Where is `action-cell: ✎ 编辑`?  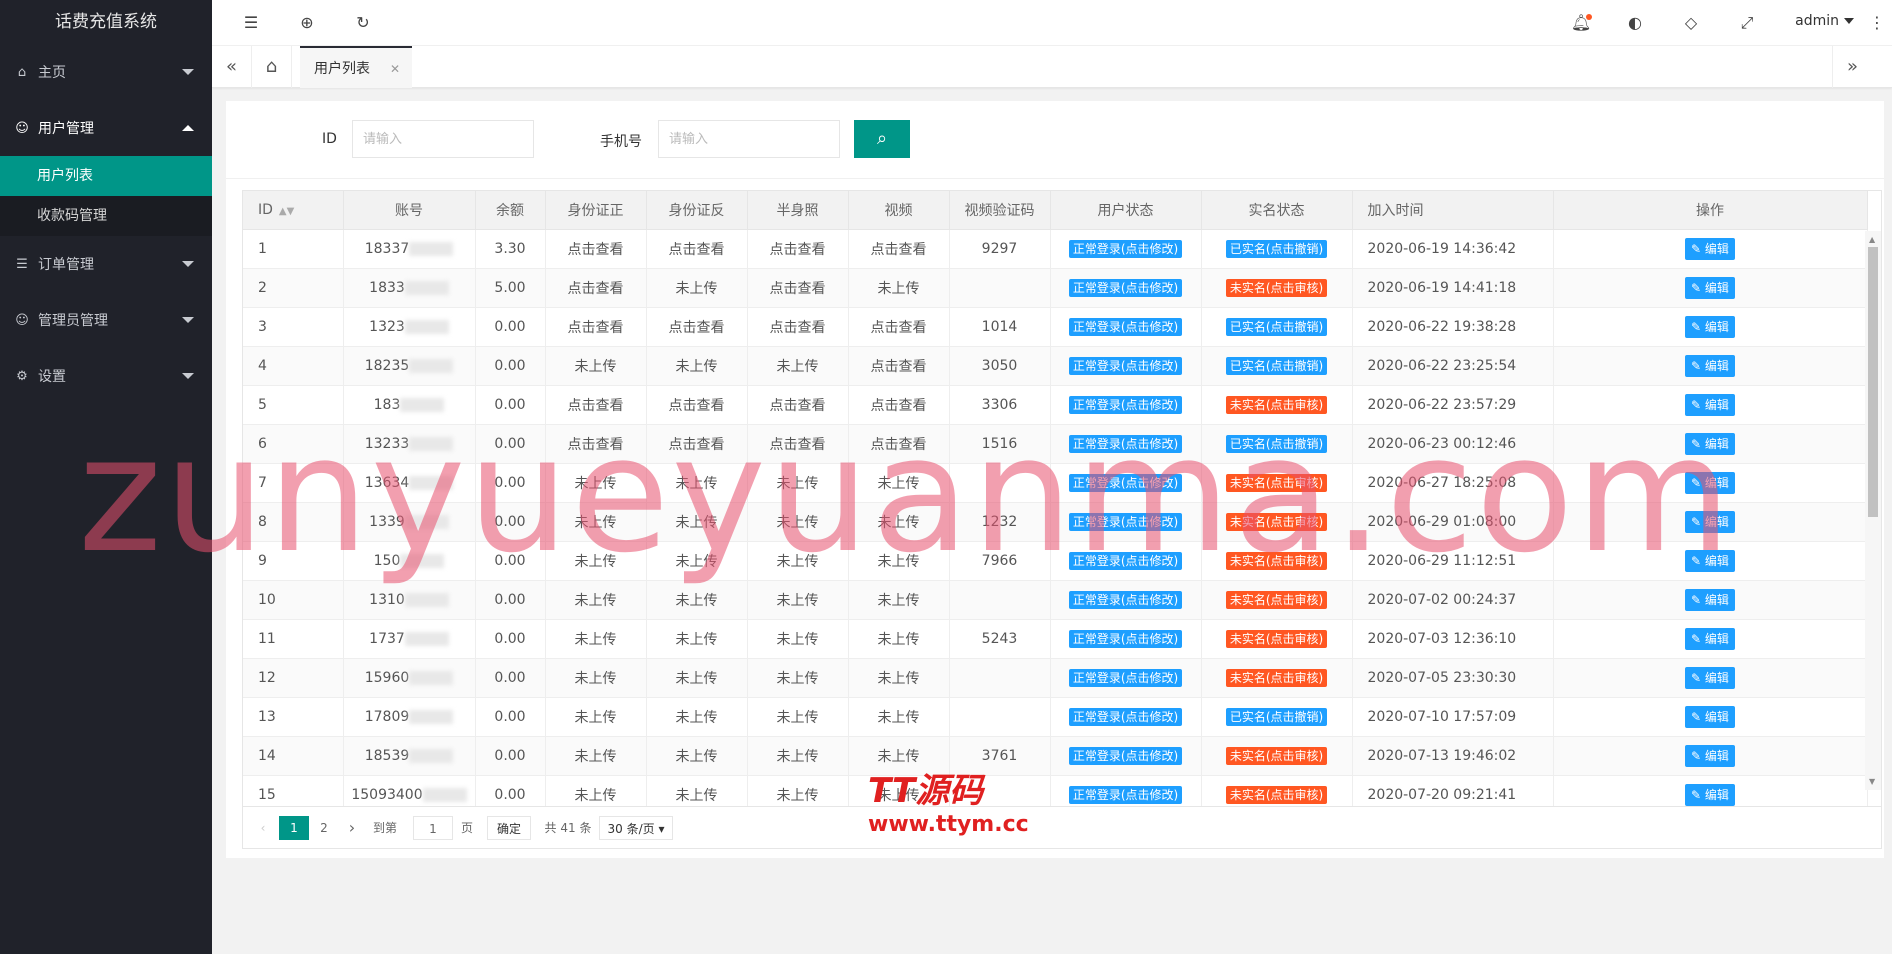 action-cell: ✎ 编辑 is located at coordinates (1710, 756).